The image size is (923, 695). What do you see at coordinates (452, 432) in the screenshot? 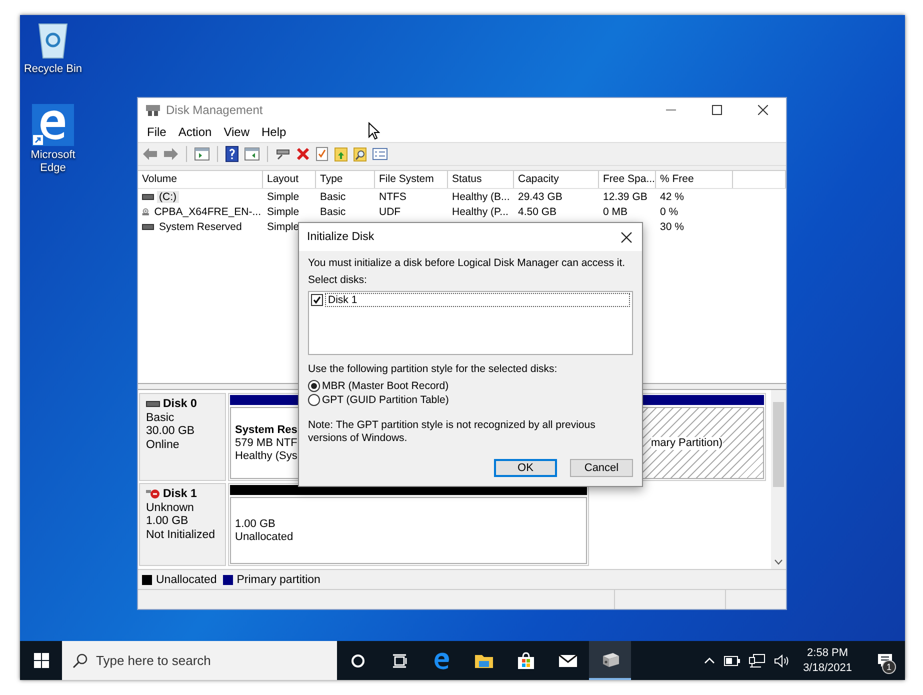
I see `note-text: Note: The GPT partition style is not recognized by all previous versions of Windows.` at bounding box center [452, 432].